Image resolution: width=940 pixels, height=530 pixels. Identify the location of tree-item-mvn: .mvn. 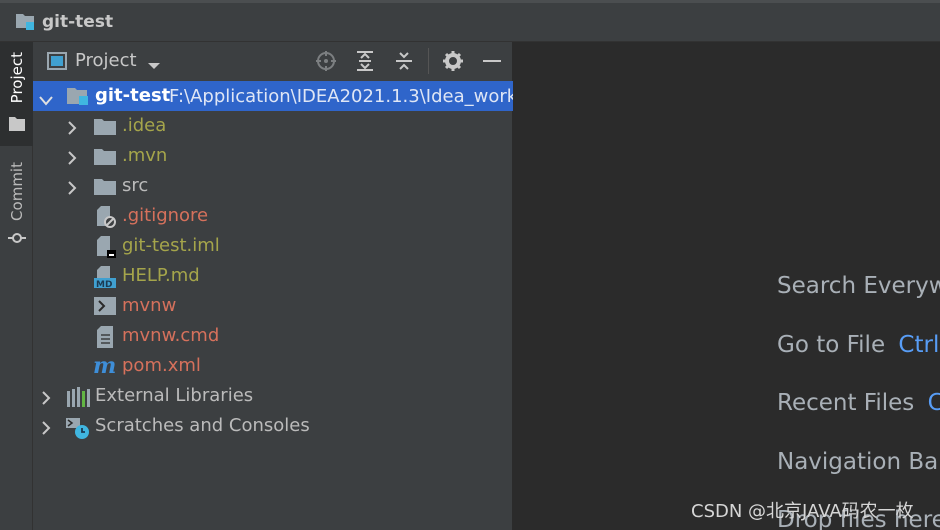
(273, 156).